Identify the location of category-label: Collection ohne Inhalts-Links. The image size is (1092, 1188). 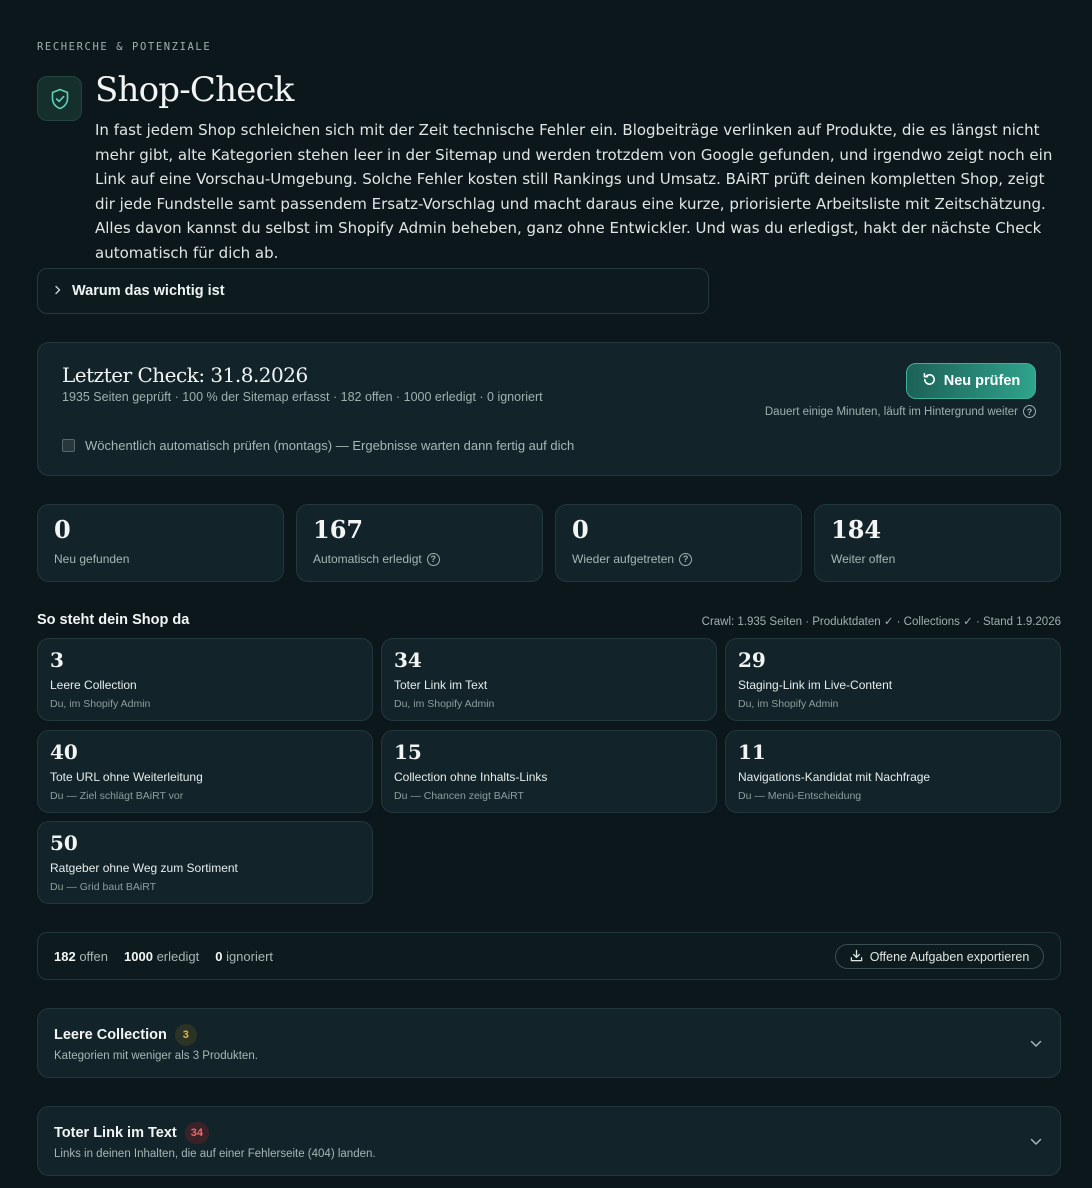
(471, 777).